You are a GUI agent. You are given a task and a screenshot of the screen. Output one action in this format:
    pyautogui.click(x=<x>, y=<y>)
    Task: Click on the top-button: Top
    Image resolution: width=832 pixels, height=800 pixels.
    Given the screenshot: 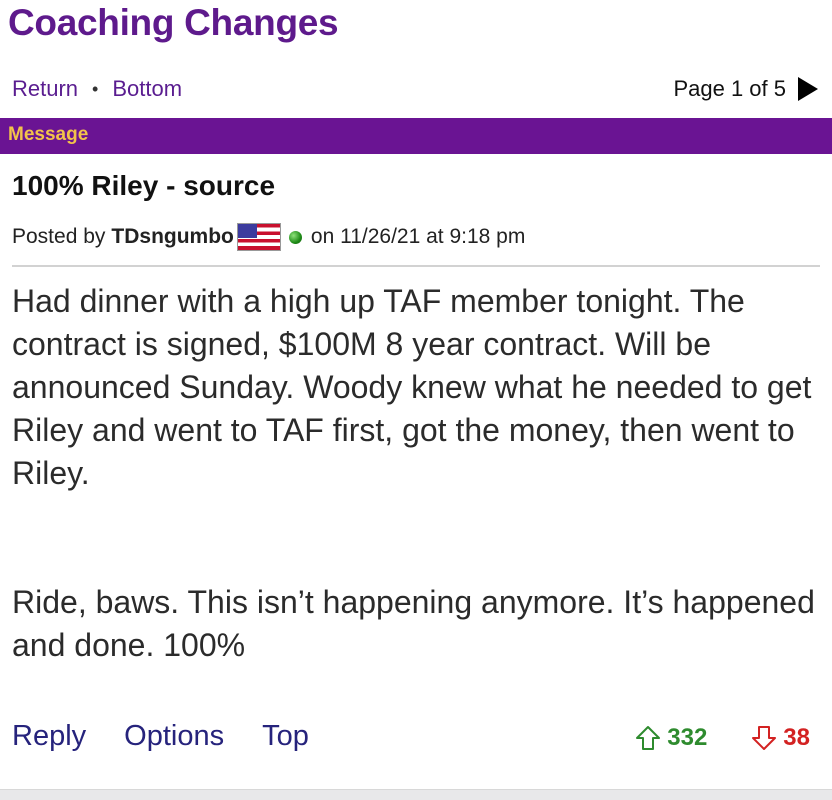 What is the action you would take?
    pyautogui.click(x=285, y=736)
    